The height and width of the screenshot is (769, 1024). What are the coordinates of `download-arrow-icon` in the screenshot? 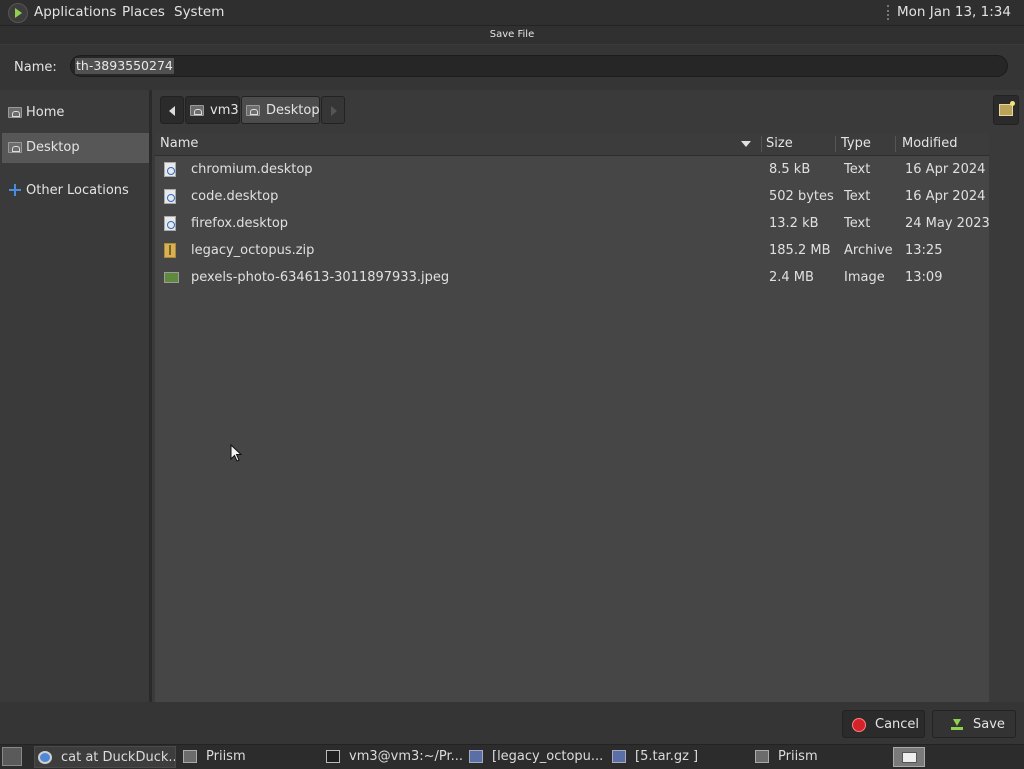 It's located at (957, 724).